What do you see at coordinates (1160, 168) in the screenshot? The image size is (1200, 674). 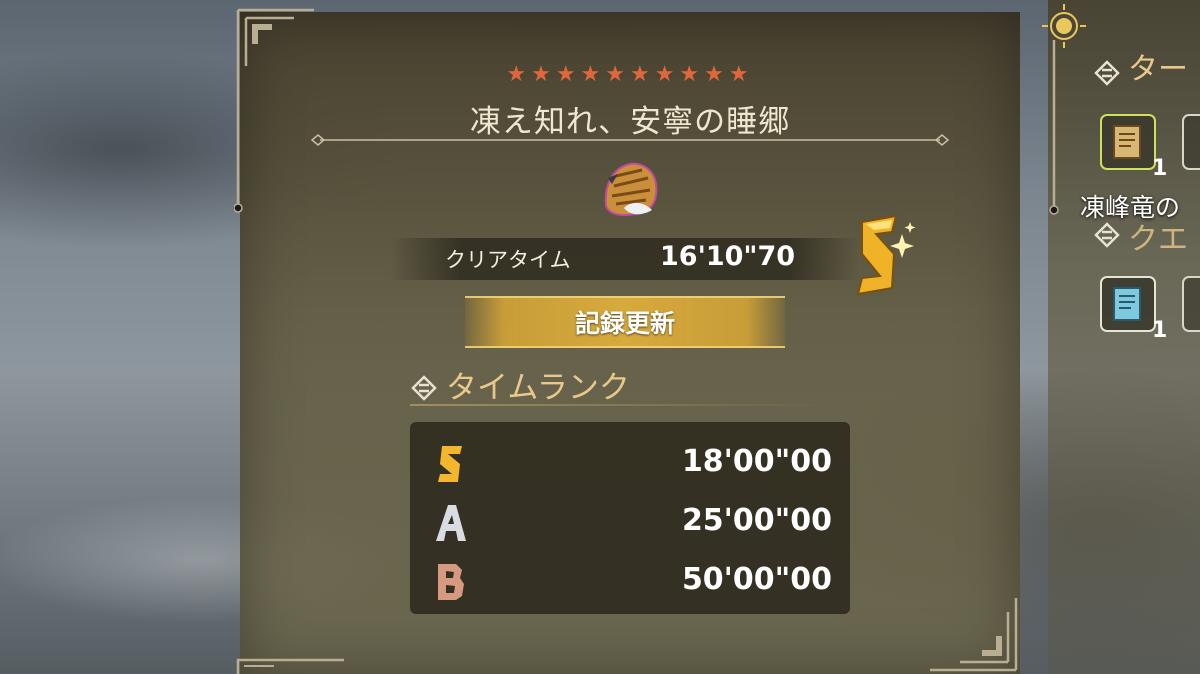 I see `reward-item-count-1: 1` at bounding box center [1160, 168].